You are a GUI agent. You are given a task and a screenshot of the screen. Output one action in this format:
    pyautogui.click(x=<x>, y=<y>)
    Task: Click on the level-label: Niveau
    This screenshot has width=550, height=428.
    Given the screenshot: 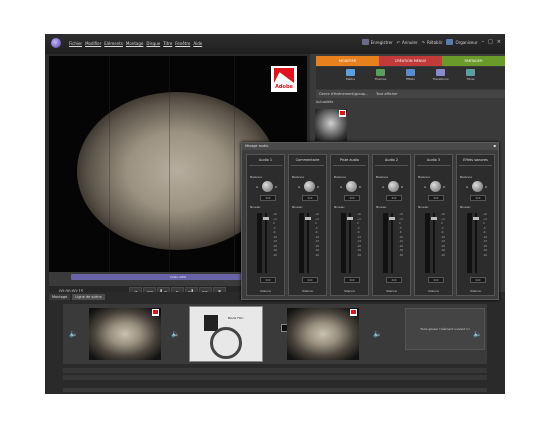 What is the action you would take?
    pyautogui.click(x=297, y=207)
    